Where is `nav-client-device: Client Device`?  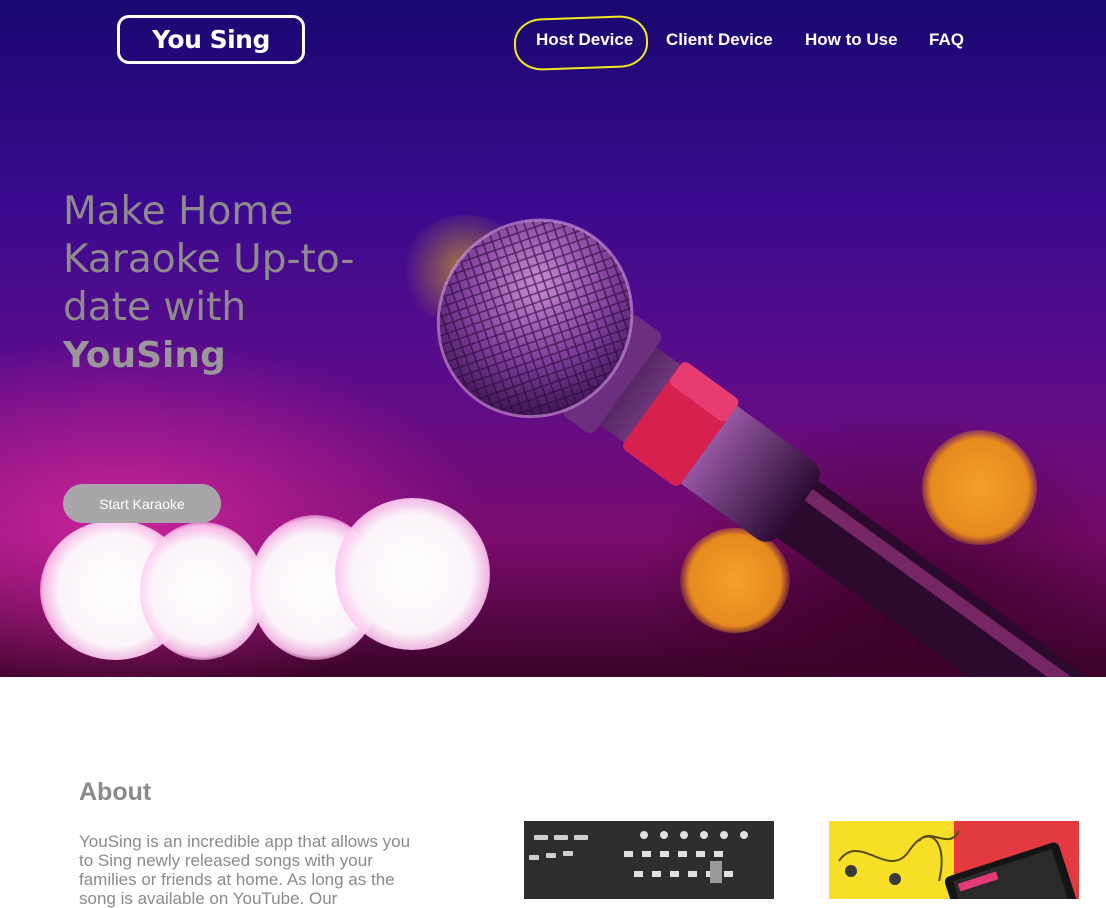
nav-client-device: Client Device is located at coordinates (719, 40).